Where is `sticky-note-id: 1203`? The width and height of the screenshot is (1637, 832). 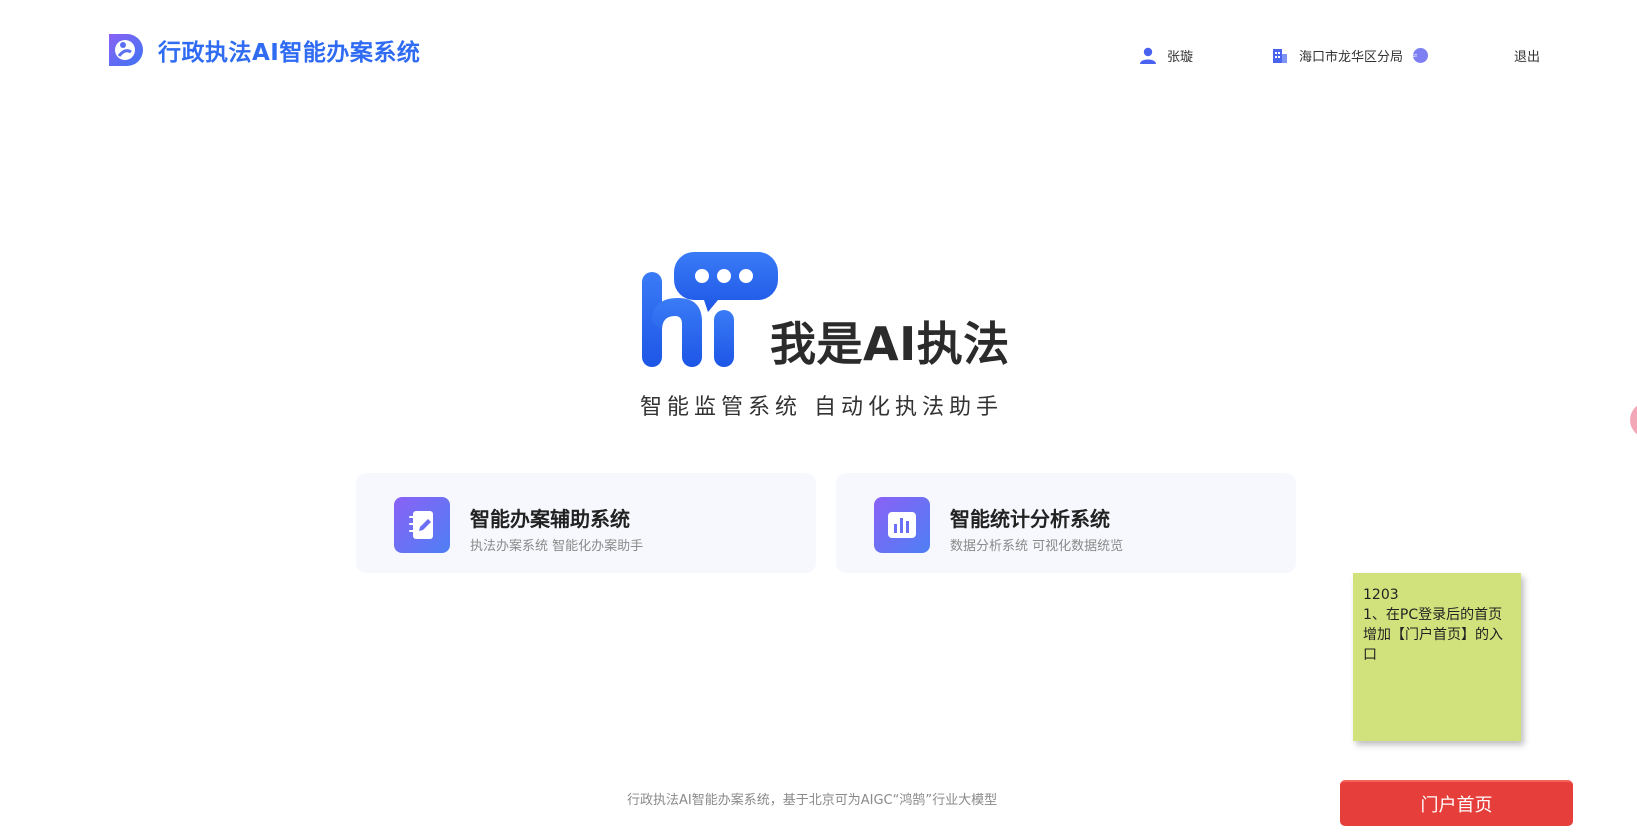 sticky-note-id: 1203 is located at coordinates (1381, 595).